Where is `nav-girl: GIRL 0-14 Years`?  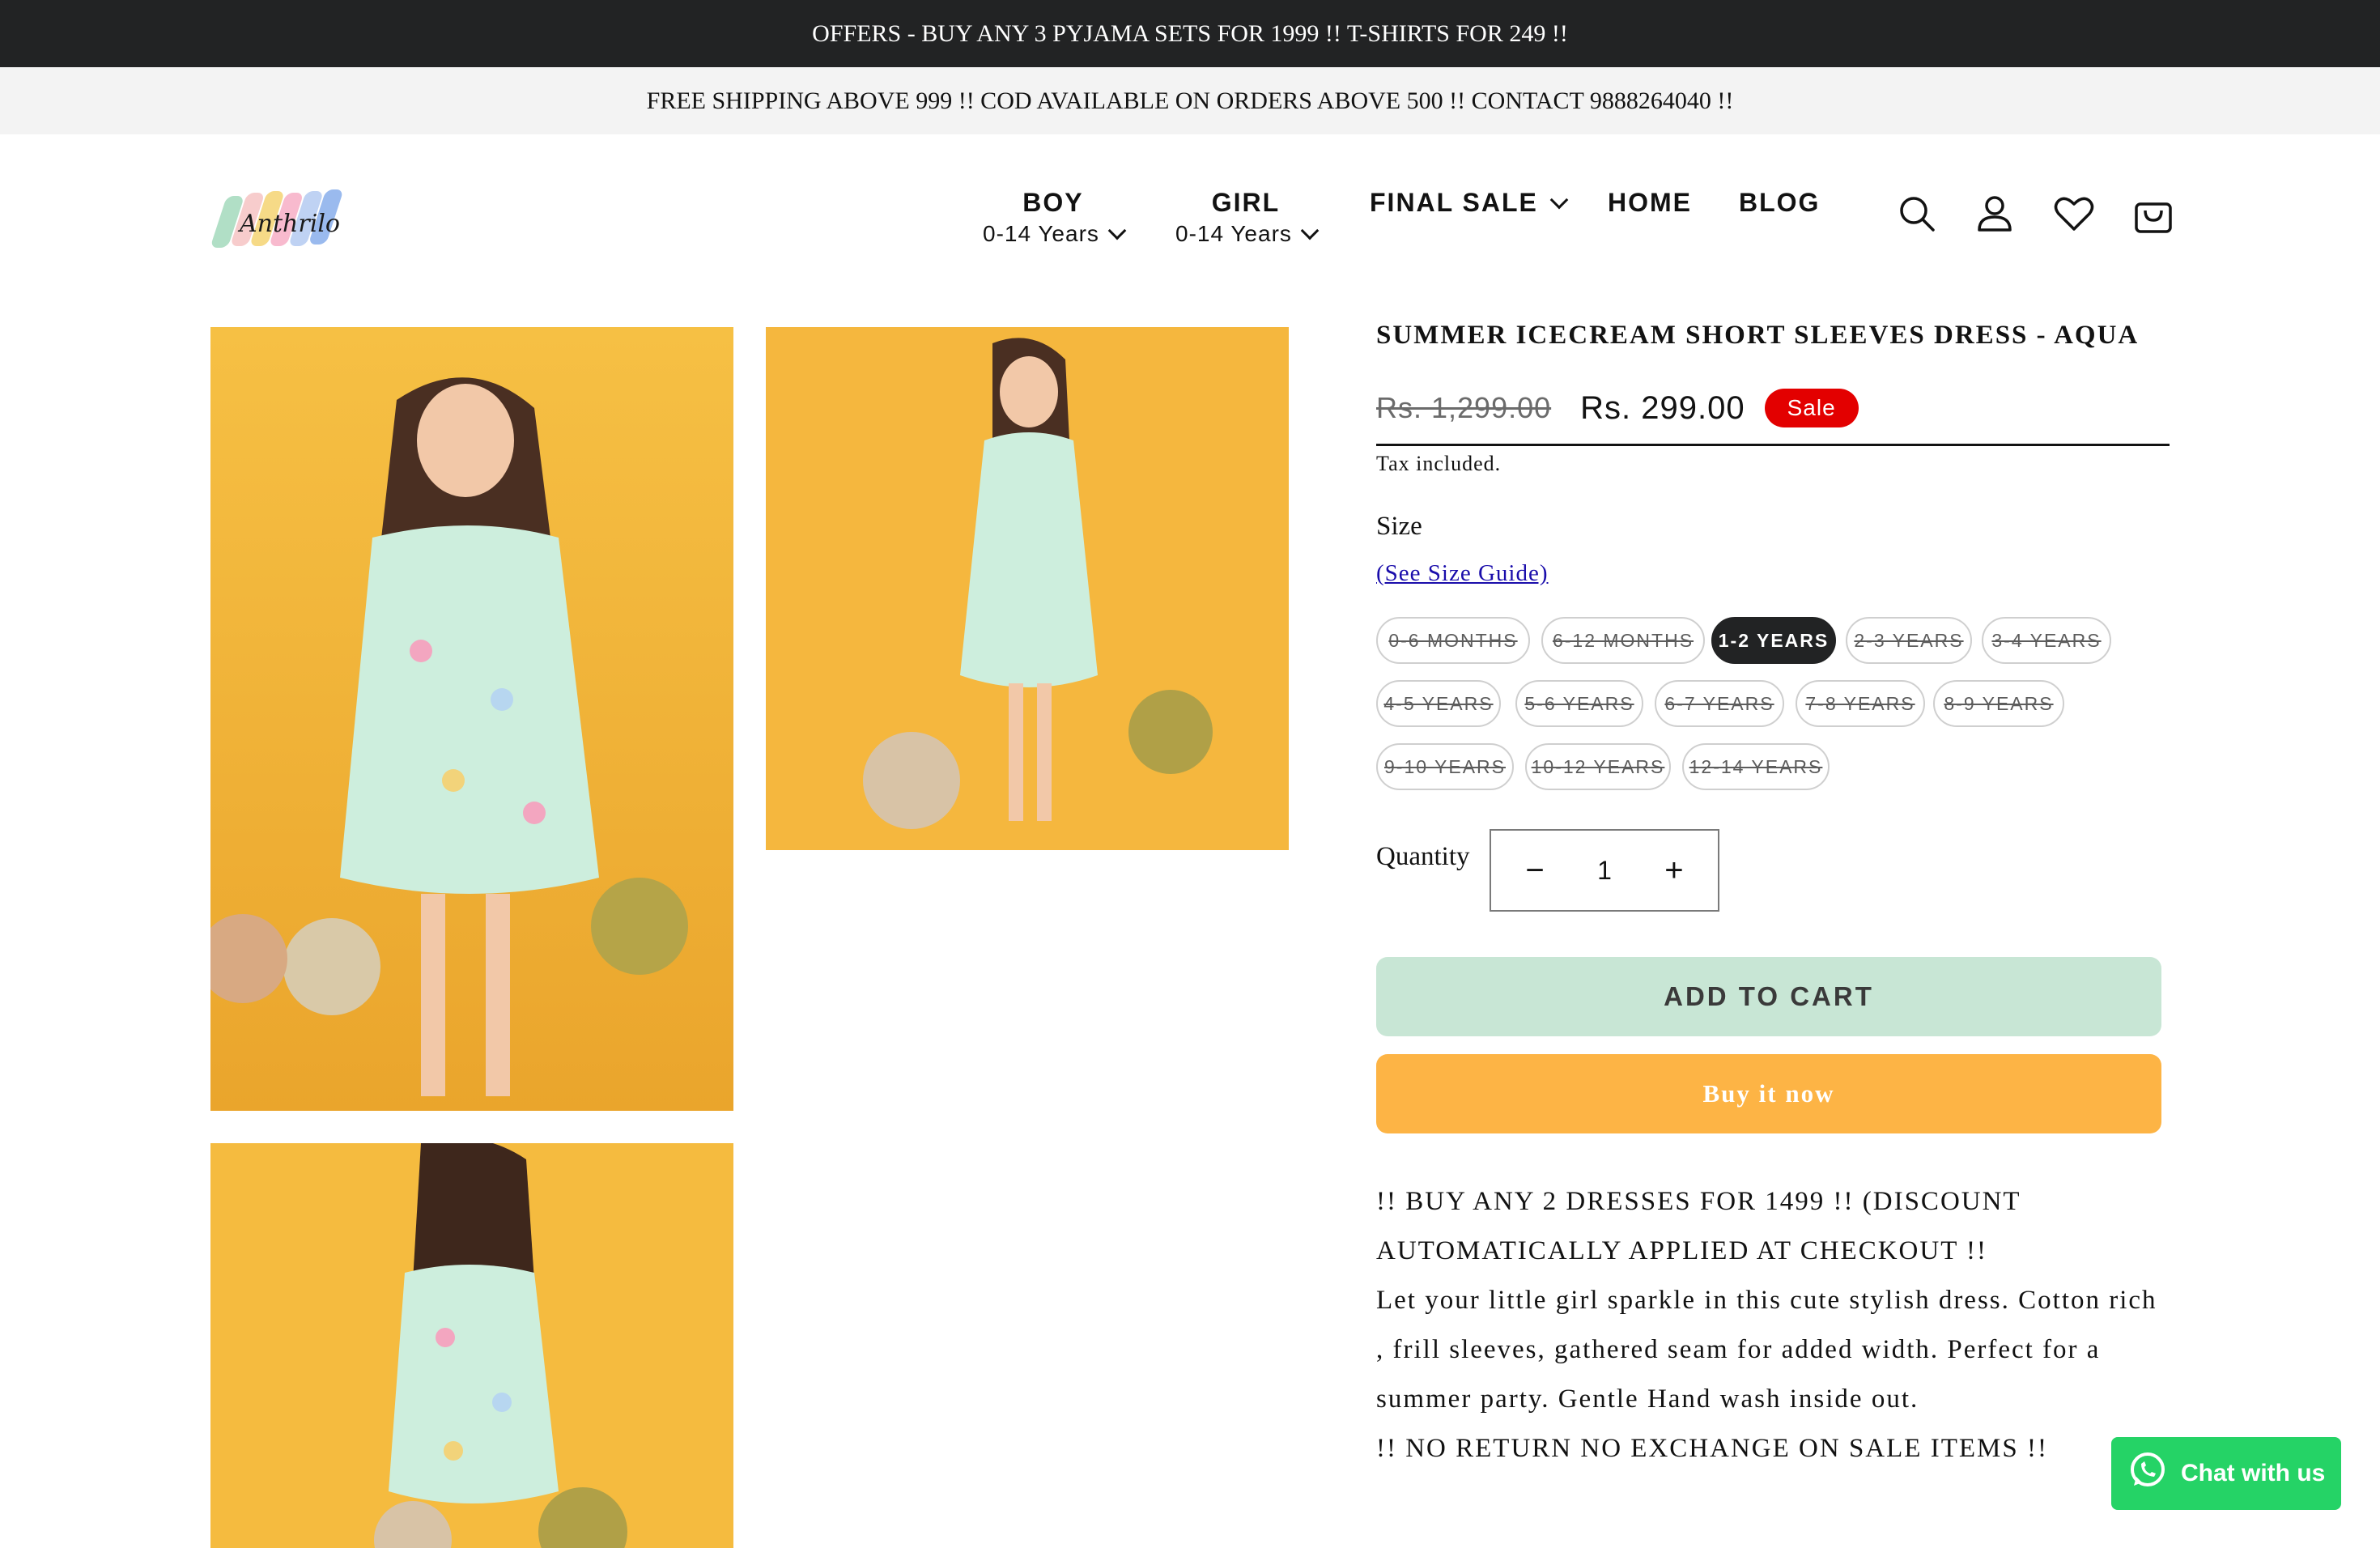
nav-girl: GIRL 0-14 Years is located at coordinates (1247, 218).